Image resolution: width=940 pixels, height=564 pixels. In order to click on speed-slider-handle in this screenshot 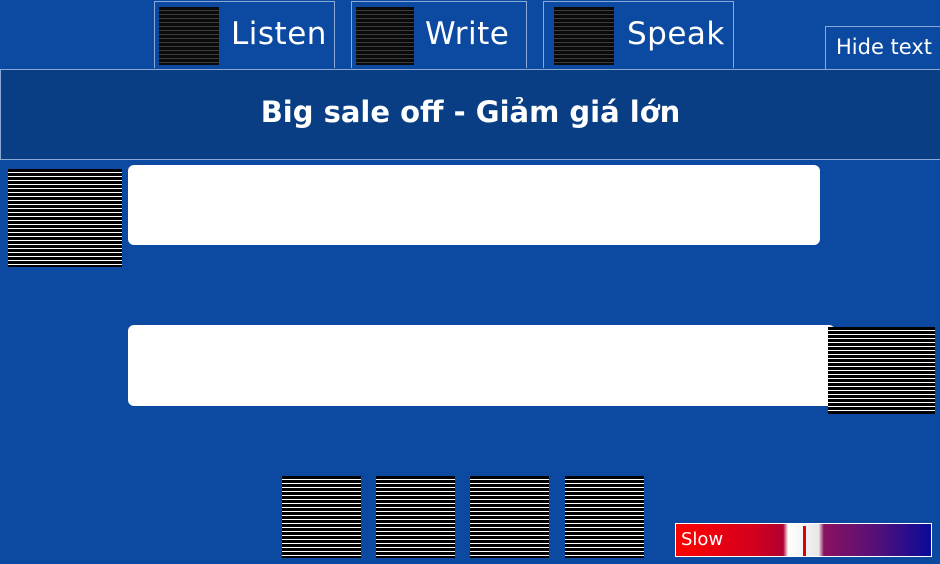, I will do `click(804, 541)`.